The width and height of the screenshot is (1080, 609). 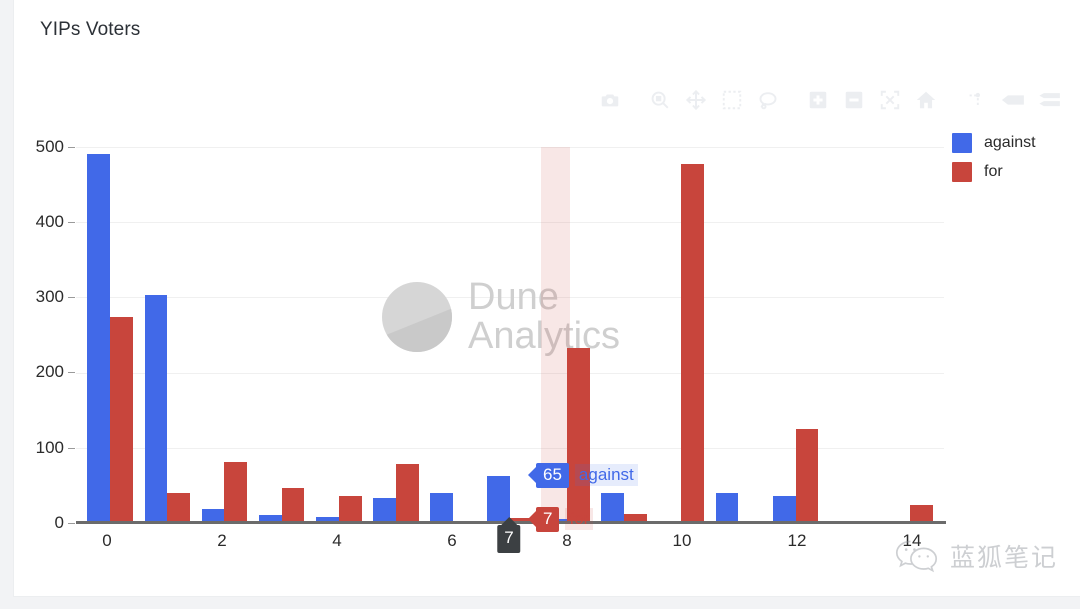 What do you see at coordinates (890, 100) in the screenshot?
I see `autoscale-icon` at bounding box center [890, 100].